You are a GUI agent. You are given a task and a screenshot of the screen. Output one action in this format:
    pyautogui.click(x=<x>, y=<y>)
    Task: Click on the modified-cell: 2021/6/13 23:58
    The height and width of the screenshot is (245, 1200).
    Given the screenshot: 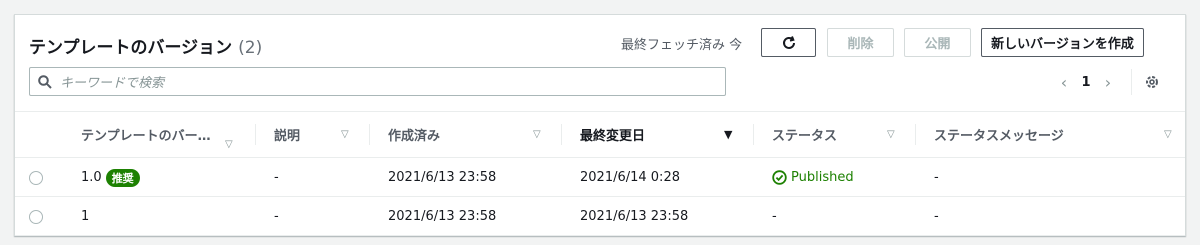 What is the action you would take?
    pyautogui.click(x=634, y=216)
    